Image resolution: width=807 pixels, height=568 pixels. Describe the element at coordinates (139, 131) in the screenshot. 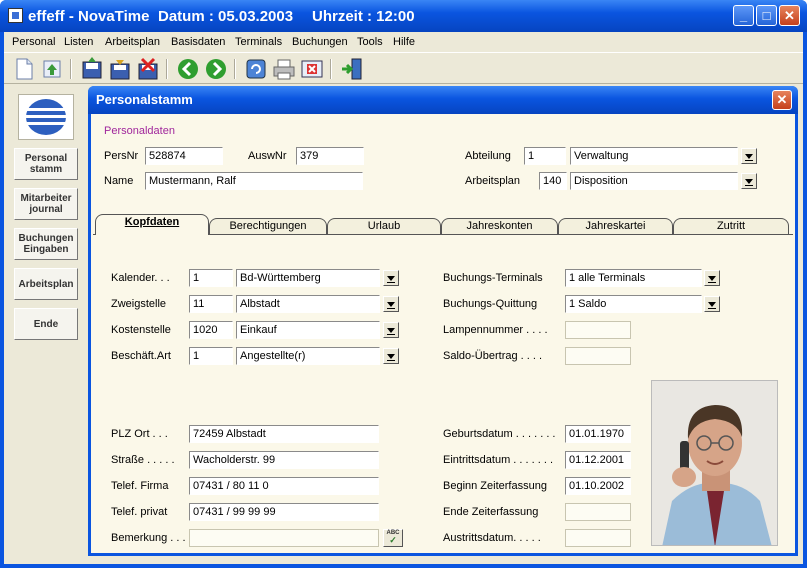

I see `section-personaldaten: Personaldaten` at that location.